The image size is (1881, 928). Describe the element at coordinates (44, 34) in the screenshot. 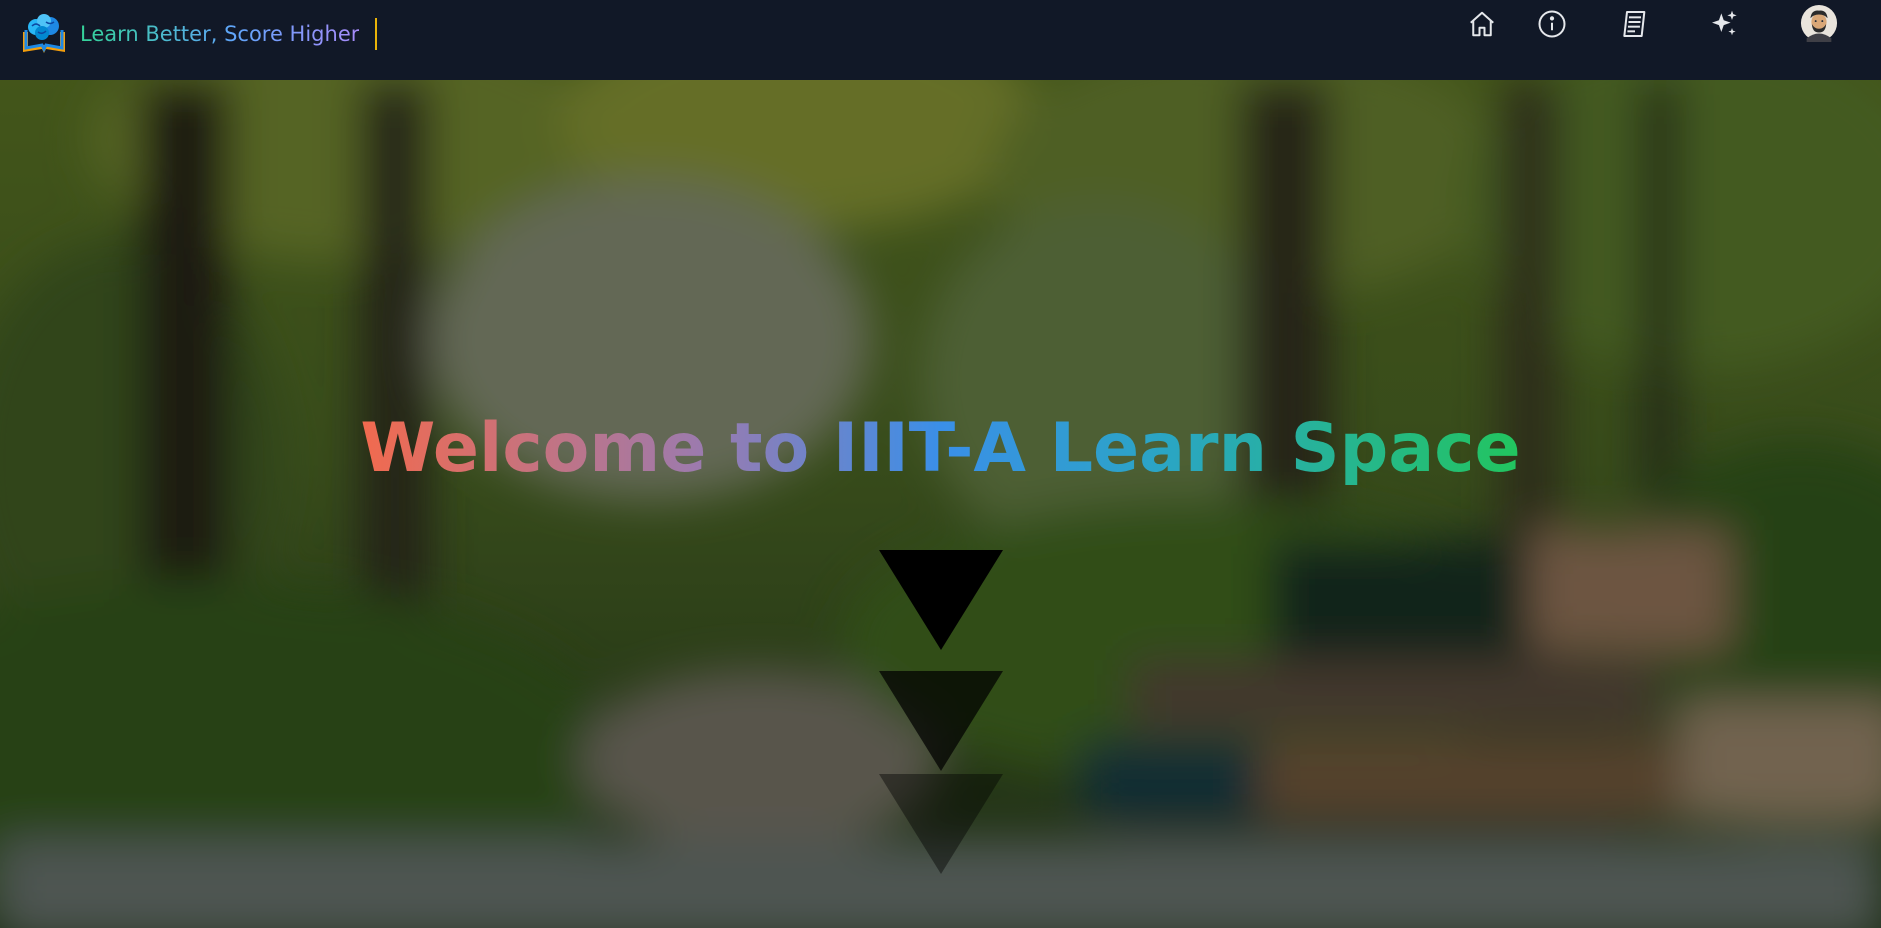

I see `brain-book-logo-icon` at that location.